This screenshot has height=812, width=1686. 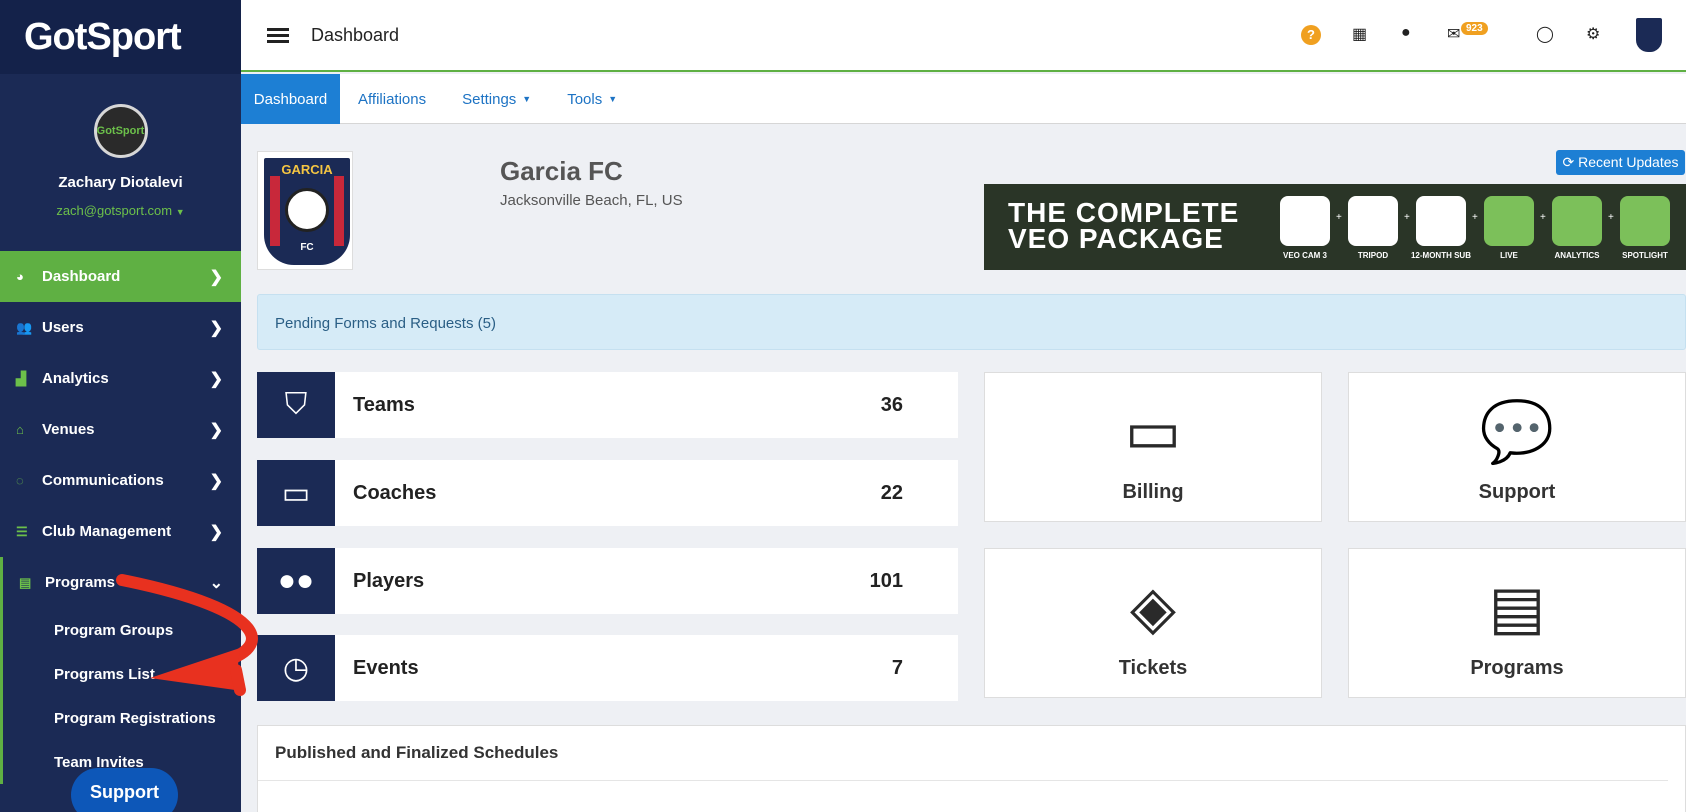 I want to click on communications-icon: ◌, so click(x=20, y=480).